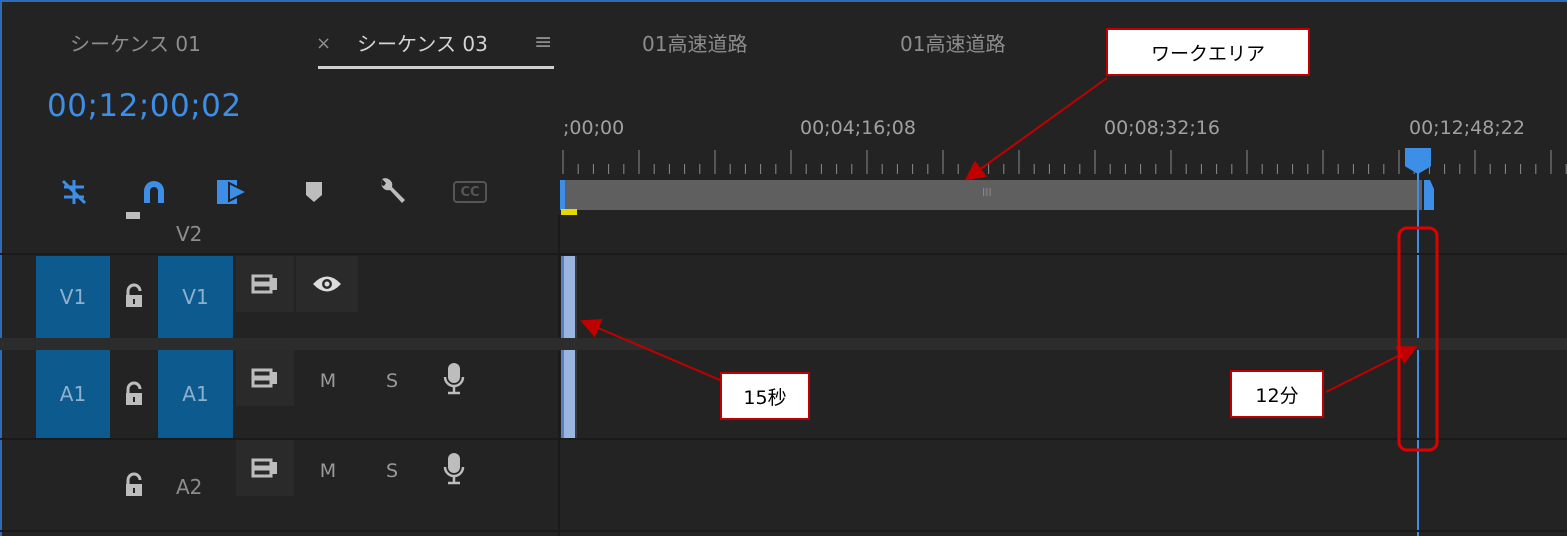  Describe the element at coordinates (783, 344) in the screenshot. I see `video-audio-divider` at that location.